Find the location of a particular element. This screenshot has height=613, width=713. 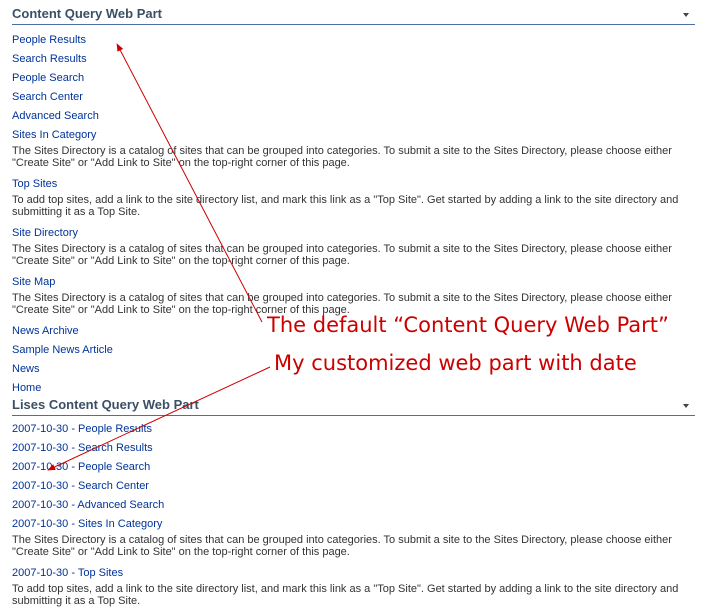

list-item: Search Center is located at coordinates (353, 97).